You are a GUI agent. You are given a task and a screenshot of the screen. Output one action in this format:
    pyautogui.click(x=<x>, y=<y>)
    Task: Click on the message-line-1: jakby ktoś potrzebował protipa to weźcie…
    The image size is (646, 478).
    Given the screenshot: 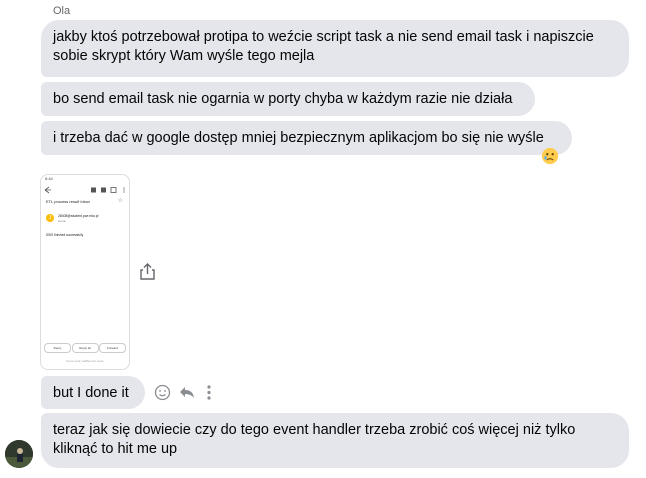 What is the action you would take?
    pyautogui.click(x=323, y=37)
    